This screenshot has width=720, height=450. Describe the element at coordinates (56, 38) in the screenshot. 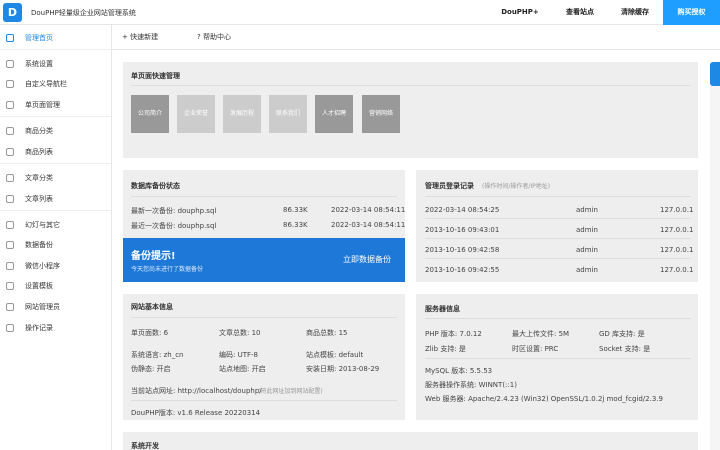

I see `sidebar-item-home: 管理首页` at that location.